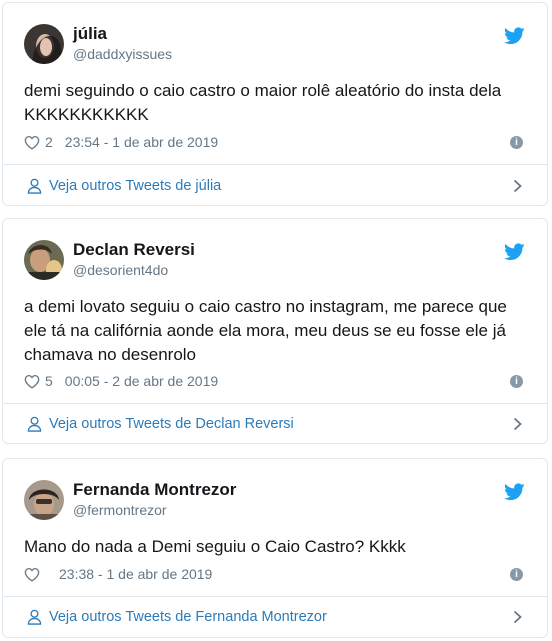 The width and height of the screenshot is (552, 641). I want to click on more-tweets-link: Veja outros Tweets de Fernanda Montrezor, so click(275, 617).